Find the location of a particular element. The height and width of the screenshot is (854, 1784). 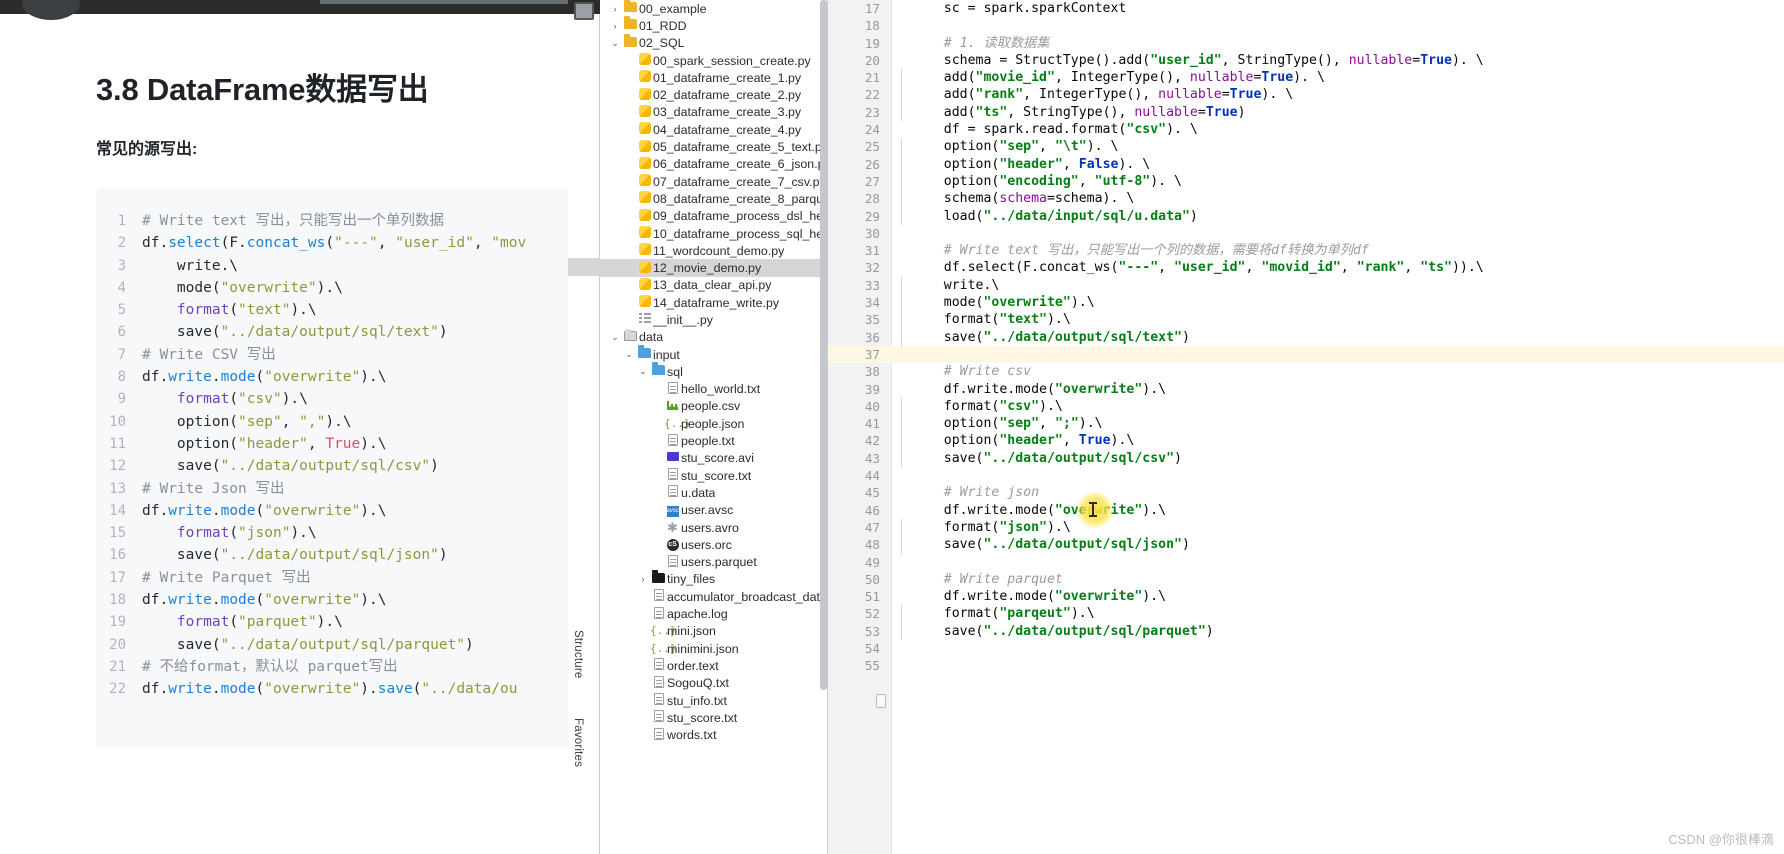

editor-line-text: df.write.mode("overwrite").\ is located at coordinates (1039, 510).